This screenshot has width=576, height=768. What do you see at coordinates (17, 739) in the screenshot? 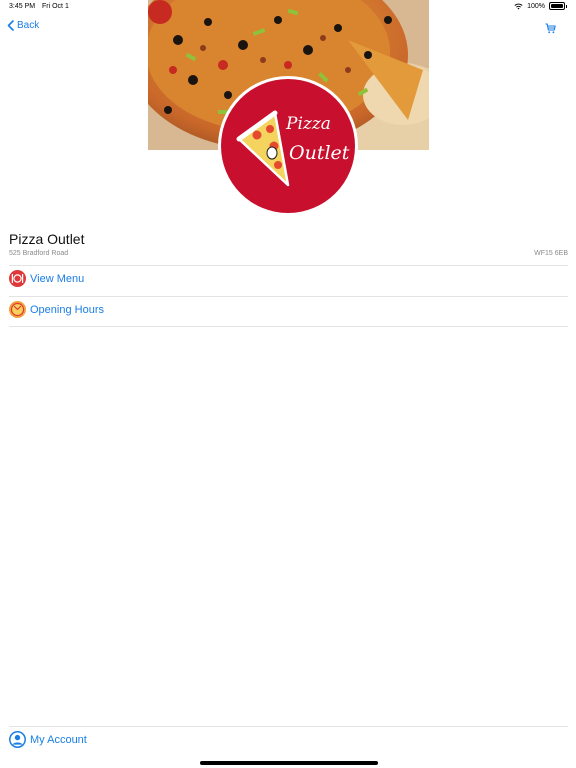
I see `user-circle-icon` at bounding box center [17, 739].